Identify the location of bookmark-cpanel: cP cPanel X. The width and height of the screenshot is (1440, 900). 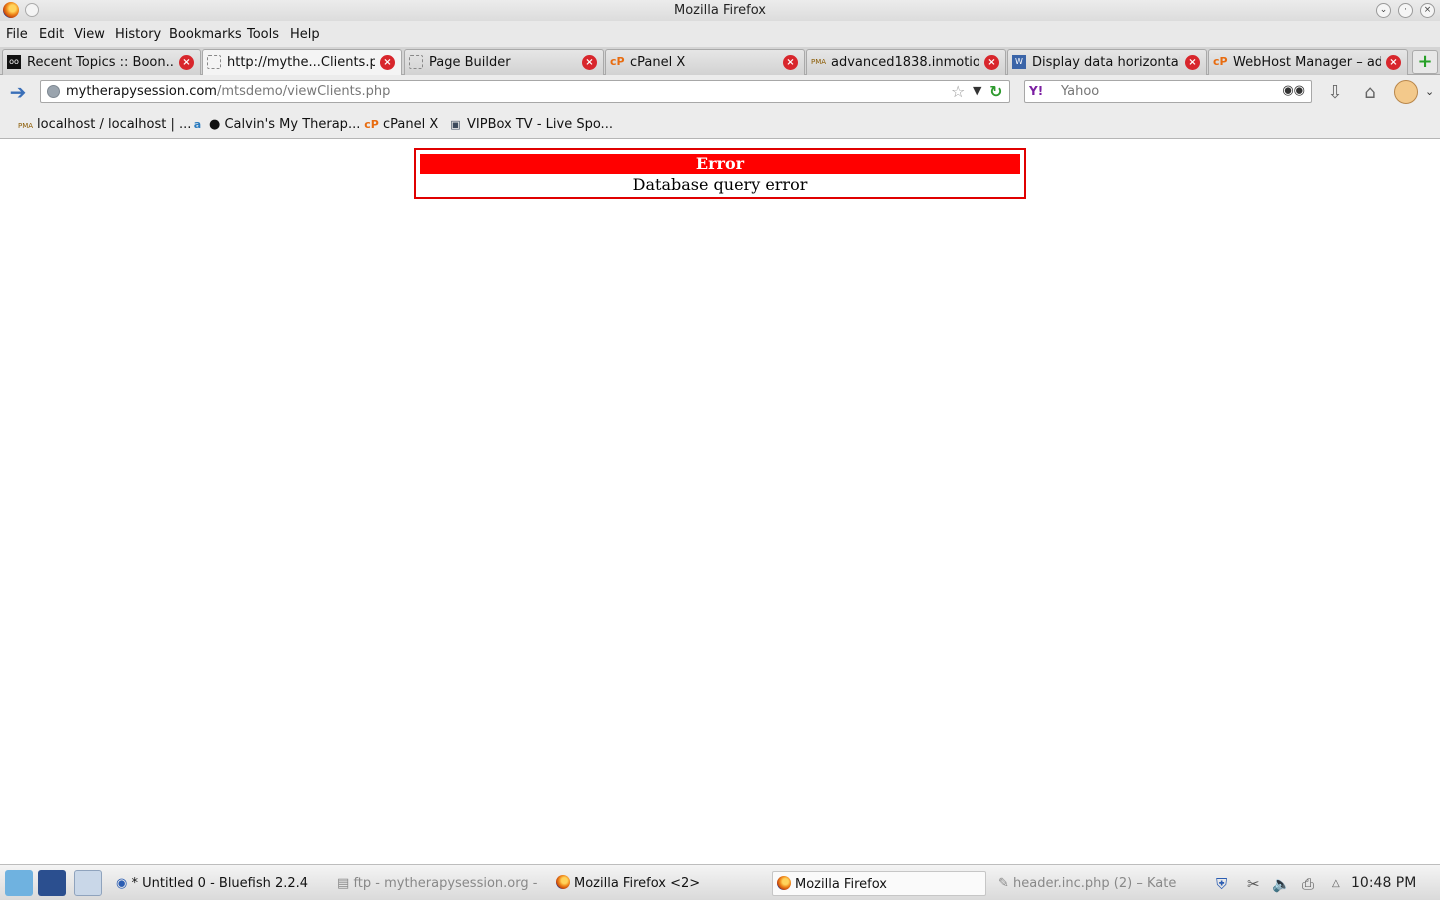
(401, 124).